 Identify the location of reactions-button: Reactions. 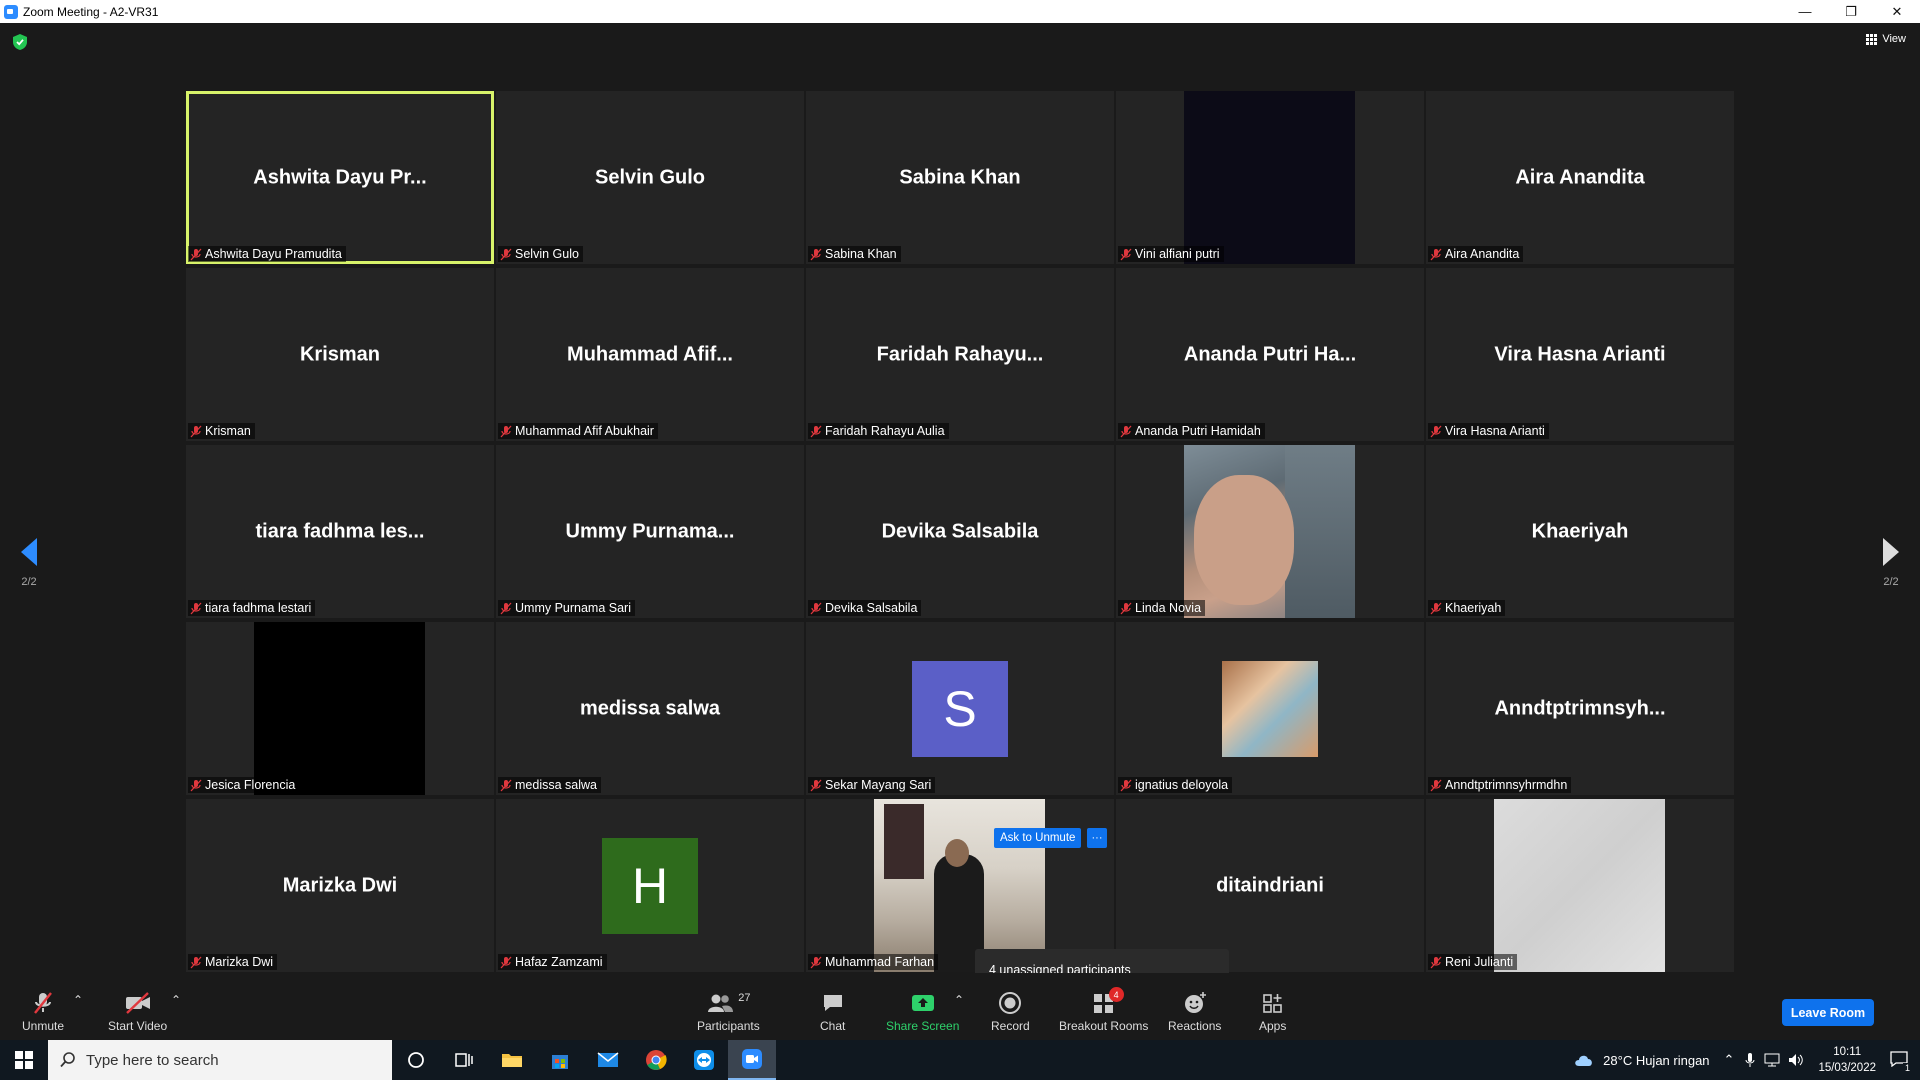
(1194, 1012).